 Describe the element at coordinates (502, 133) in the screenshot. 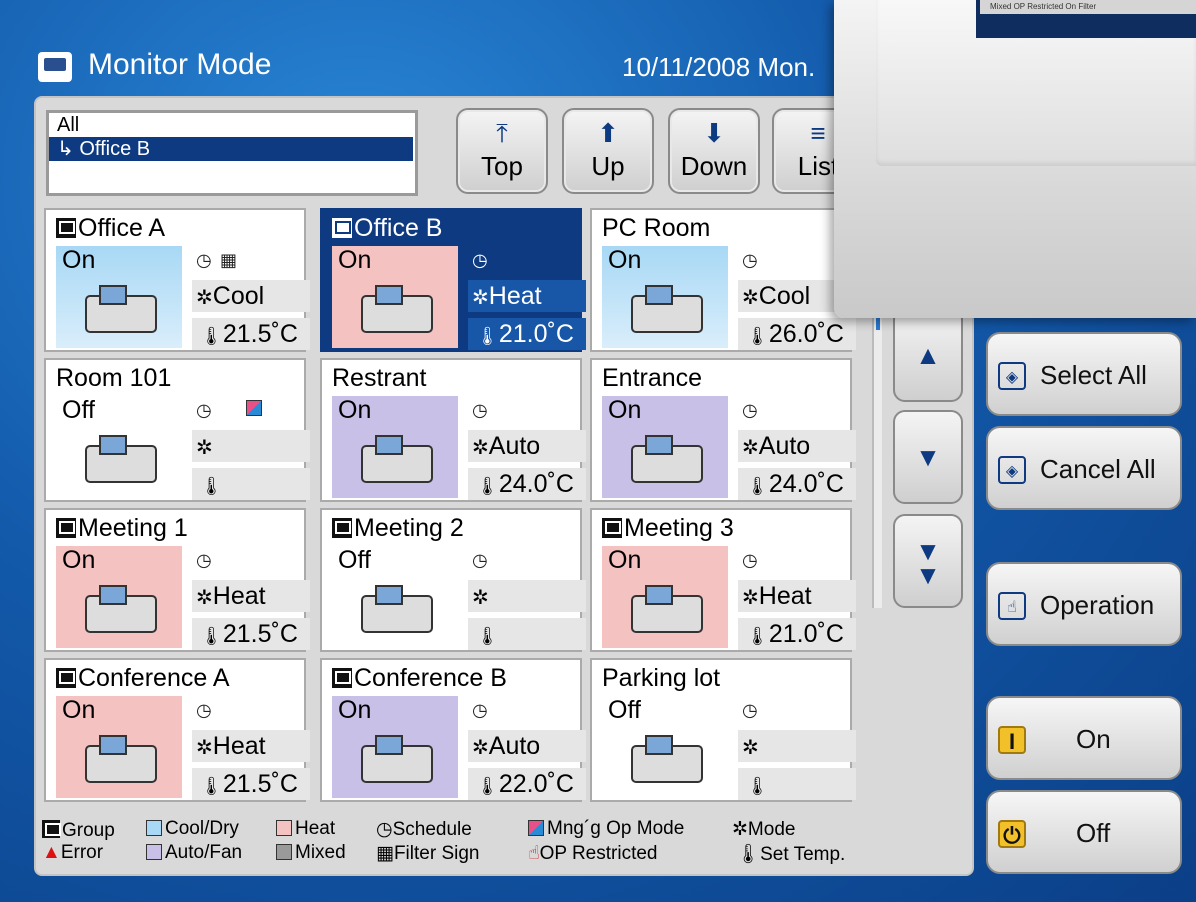

I see `top-arrow-icon: ⤒` at that location.